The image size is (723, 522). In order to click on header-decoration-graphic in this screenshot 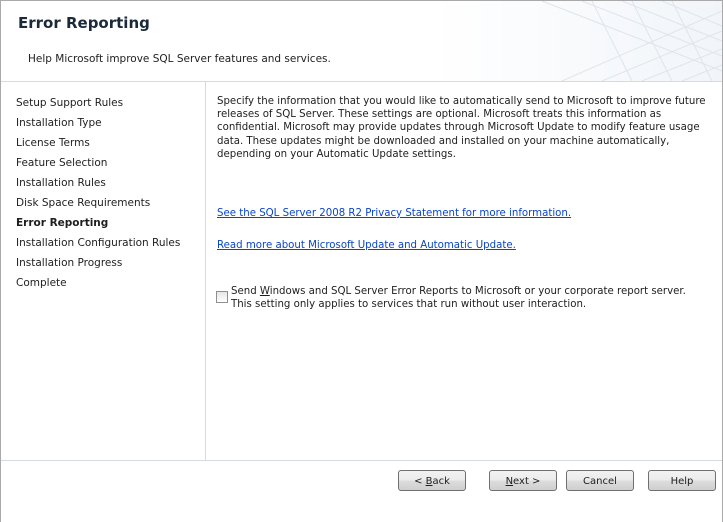, I will do `click(631, 41)`.